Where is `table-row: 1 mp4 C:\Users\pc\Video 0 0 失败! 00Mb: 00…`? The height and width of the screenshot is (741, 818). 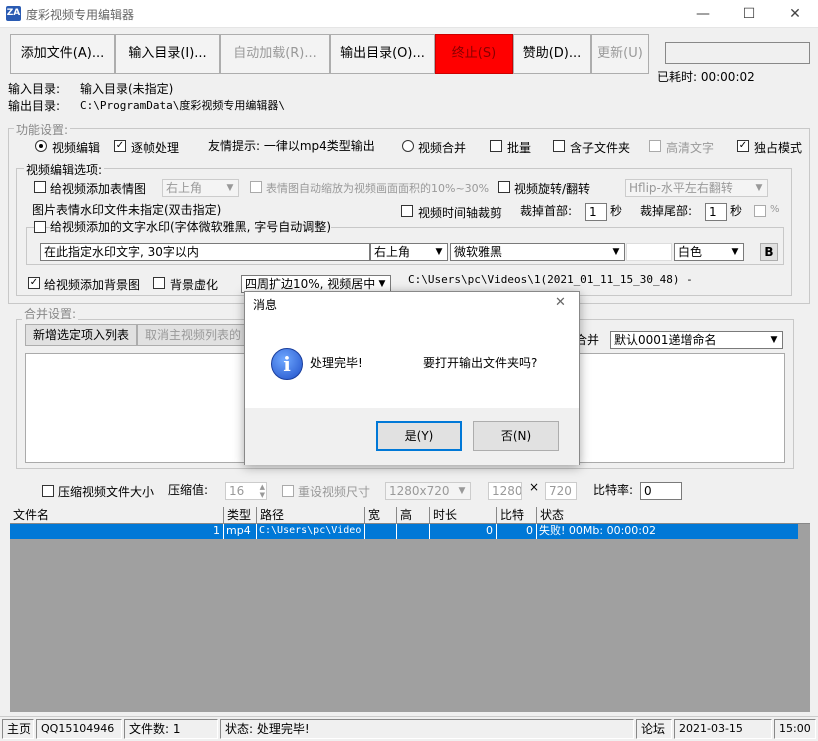 table-row: 1 mp4 C:\Users\pc\Video 0 0 失败! 00Mb: 00… is located at coordinates (404, 531).